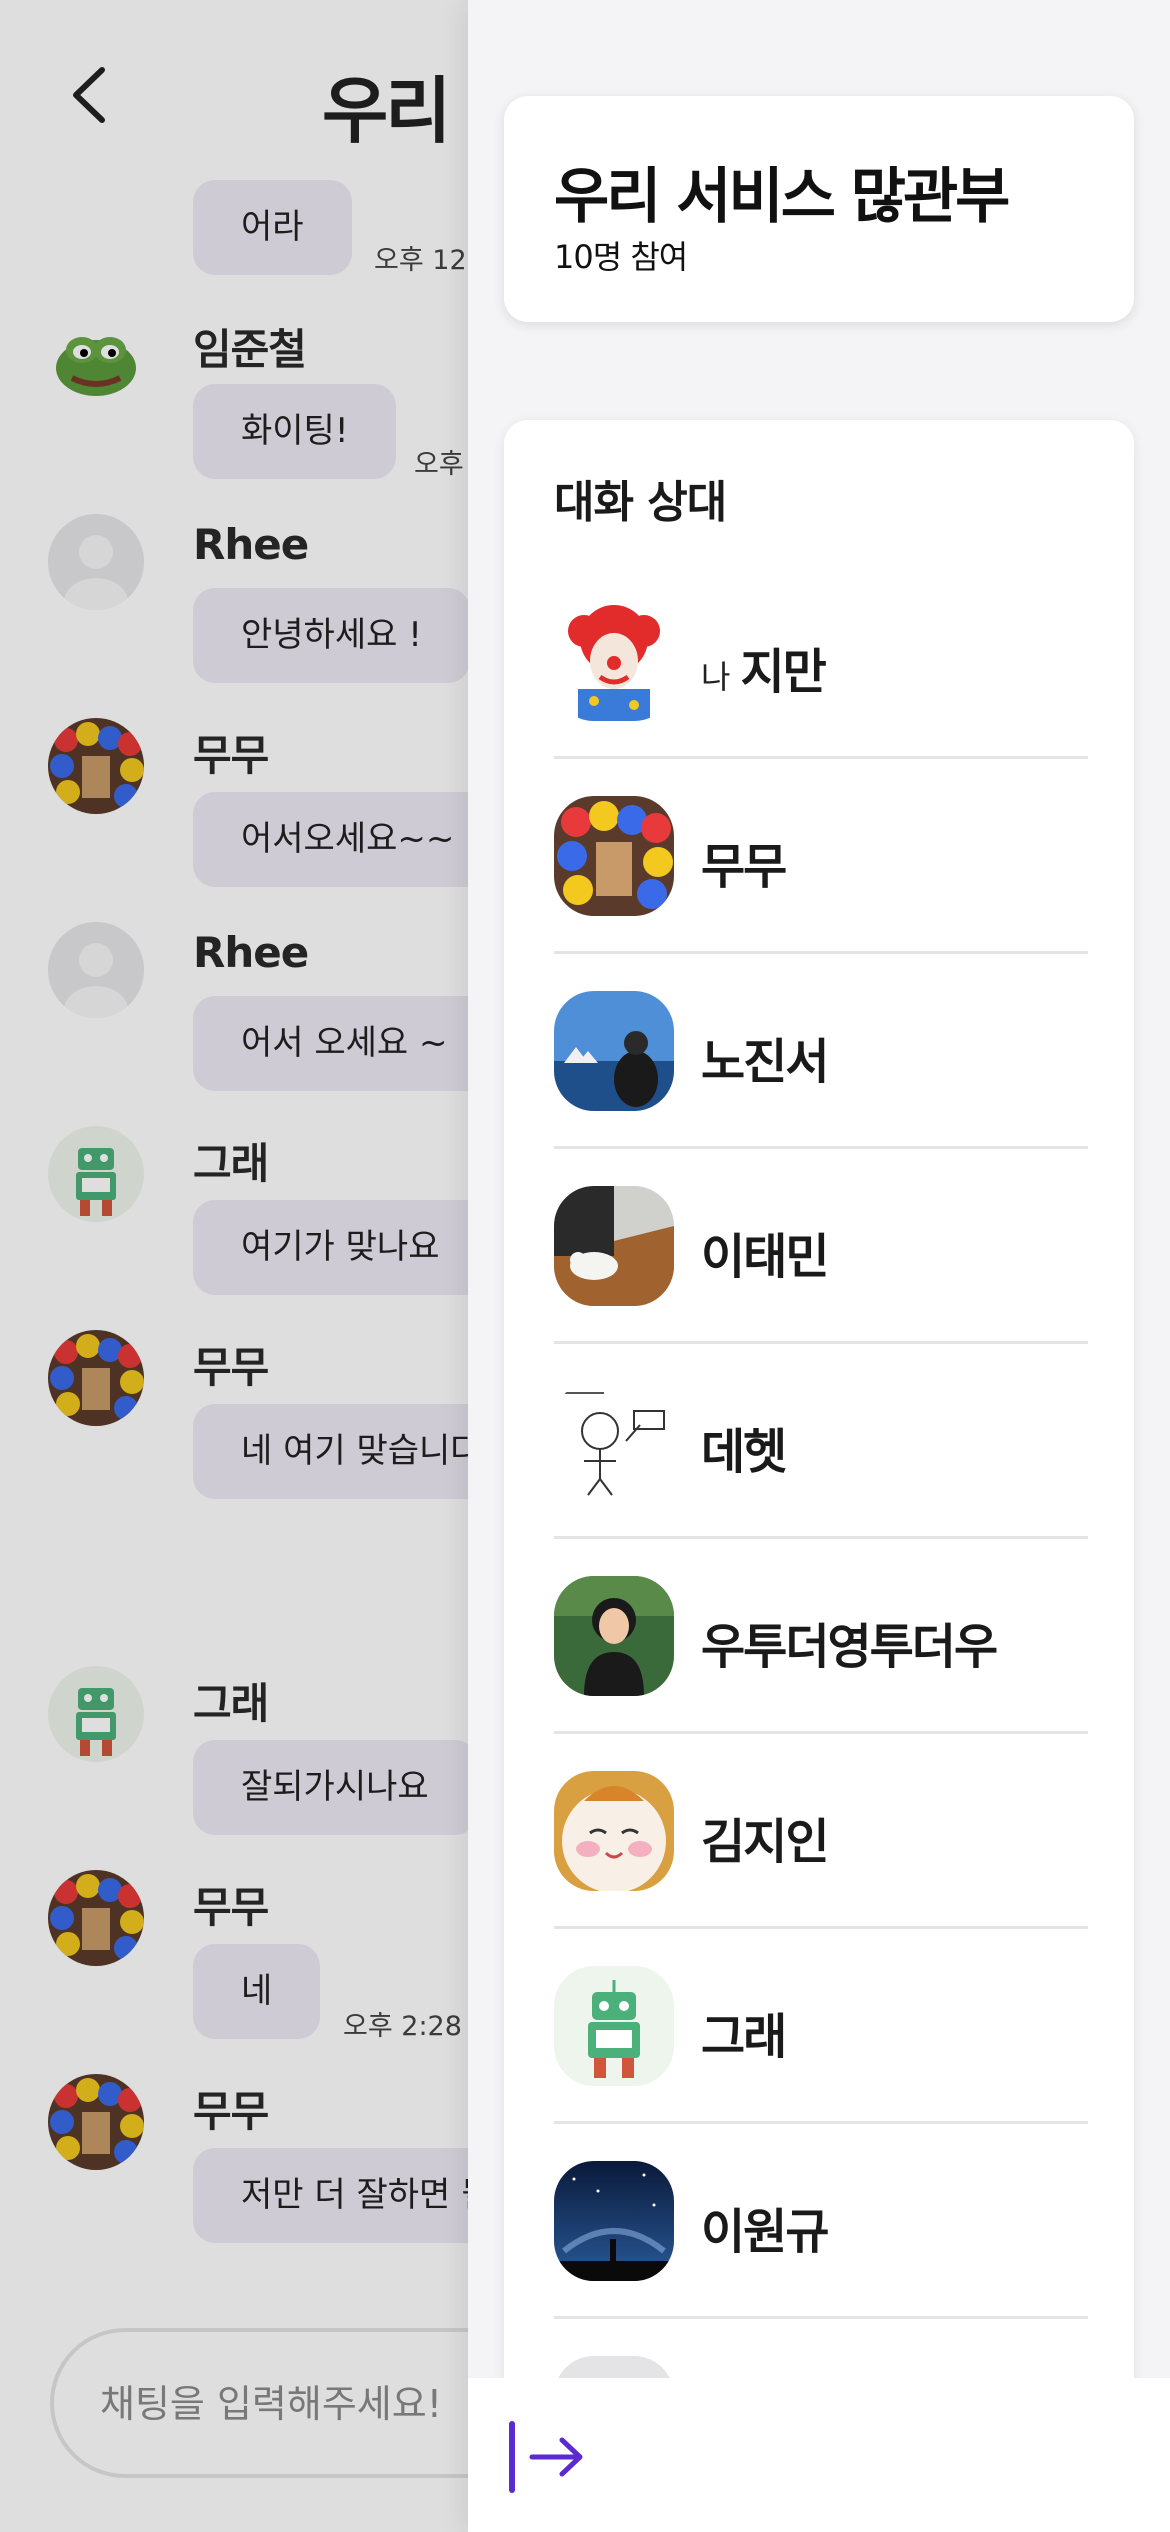  Describe the element at coordinates (614, 1831) in the screenshot. I see `avatar-hamster` at that location.